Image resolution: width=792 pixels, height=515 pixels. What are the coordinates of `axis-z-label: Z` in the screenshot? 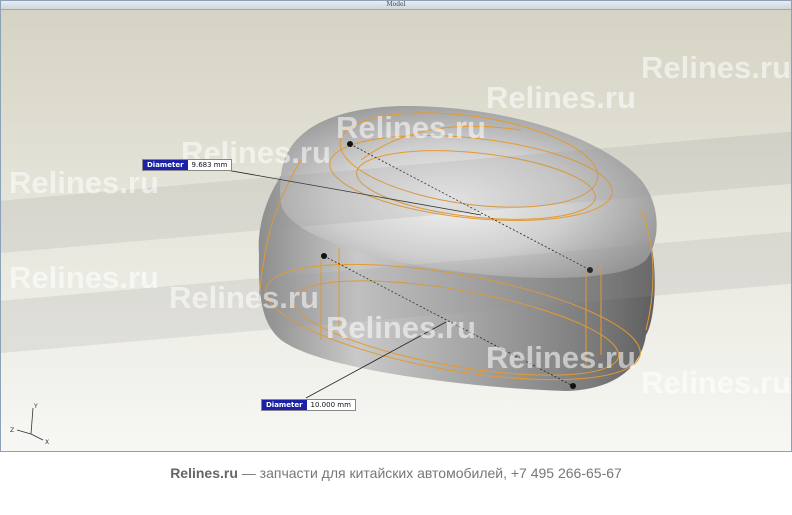 It's located at (12, 430).